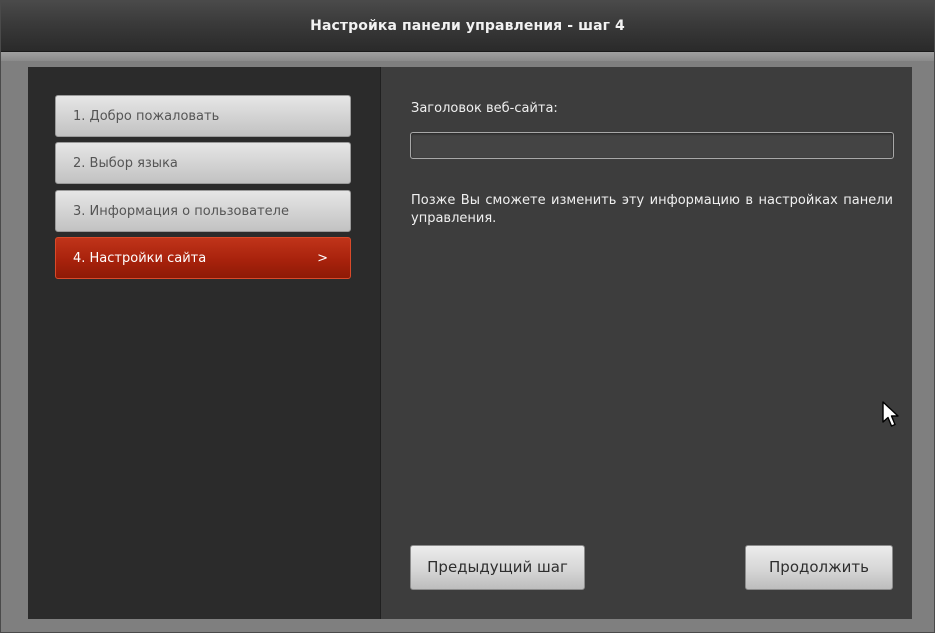  What do you see at coordinates (819, 567) in the screenshot?
I see `continue-button: Продолжить` at bounding box center [819, 567].